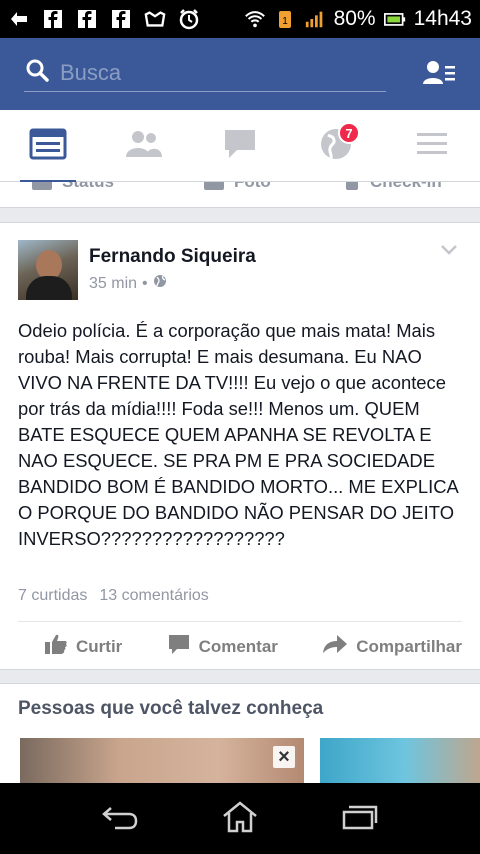 This screenshot has width=480, height=854. I want to click on share-button: Compartilhar, so click(392, 646).